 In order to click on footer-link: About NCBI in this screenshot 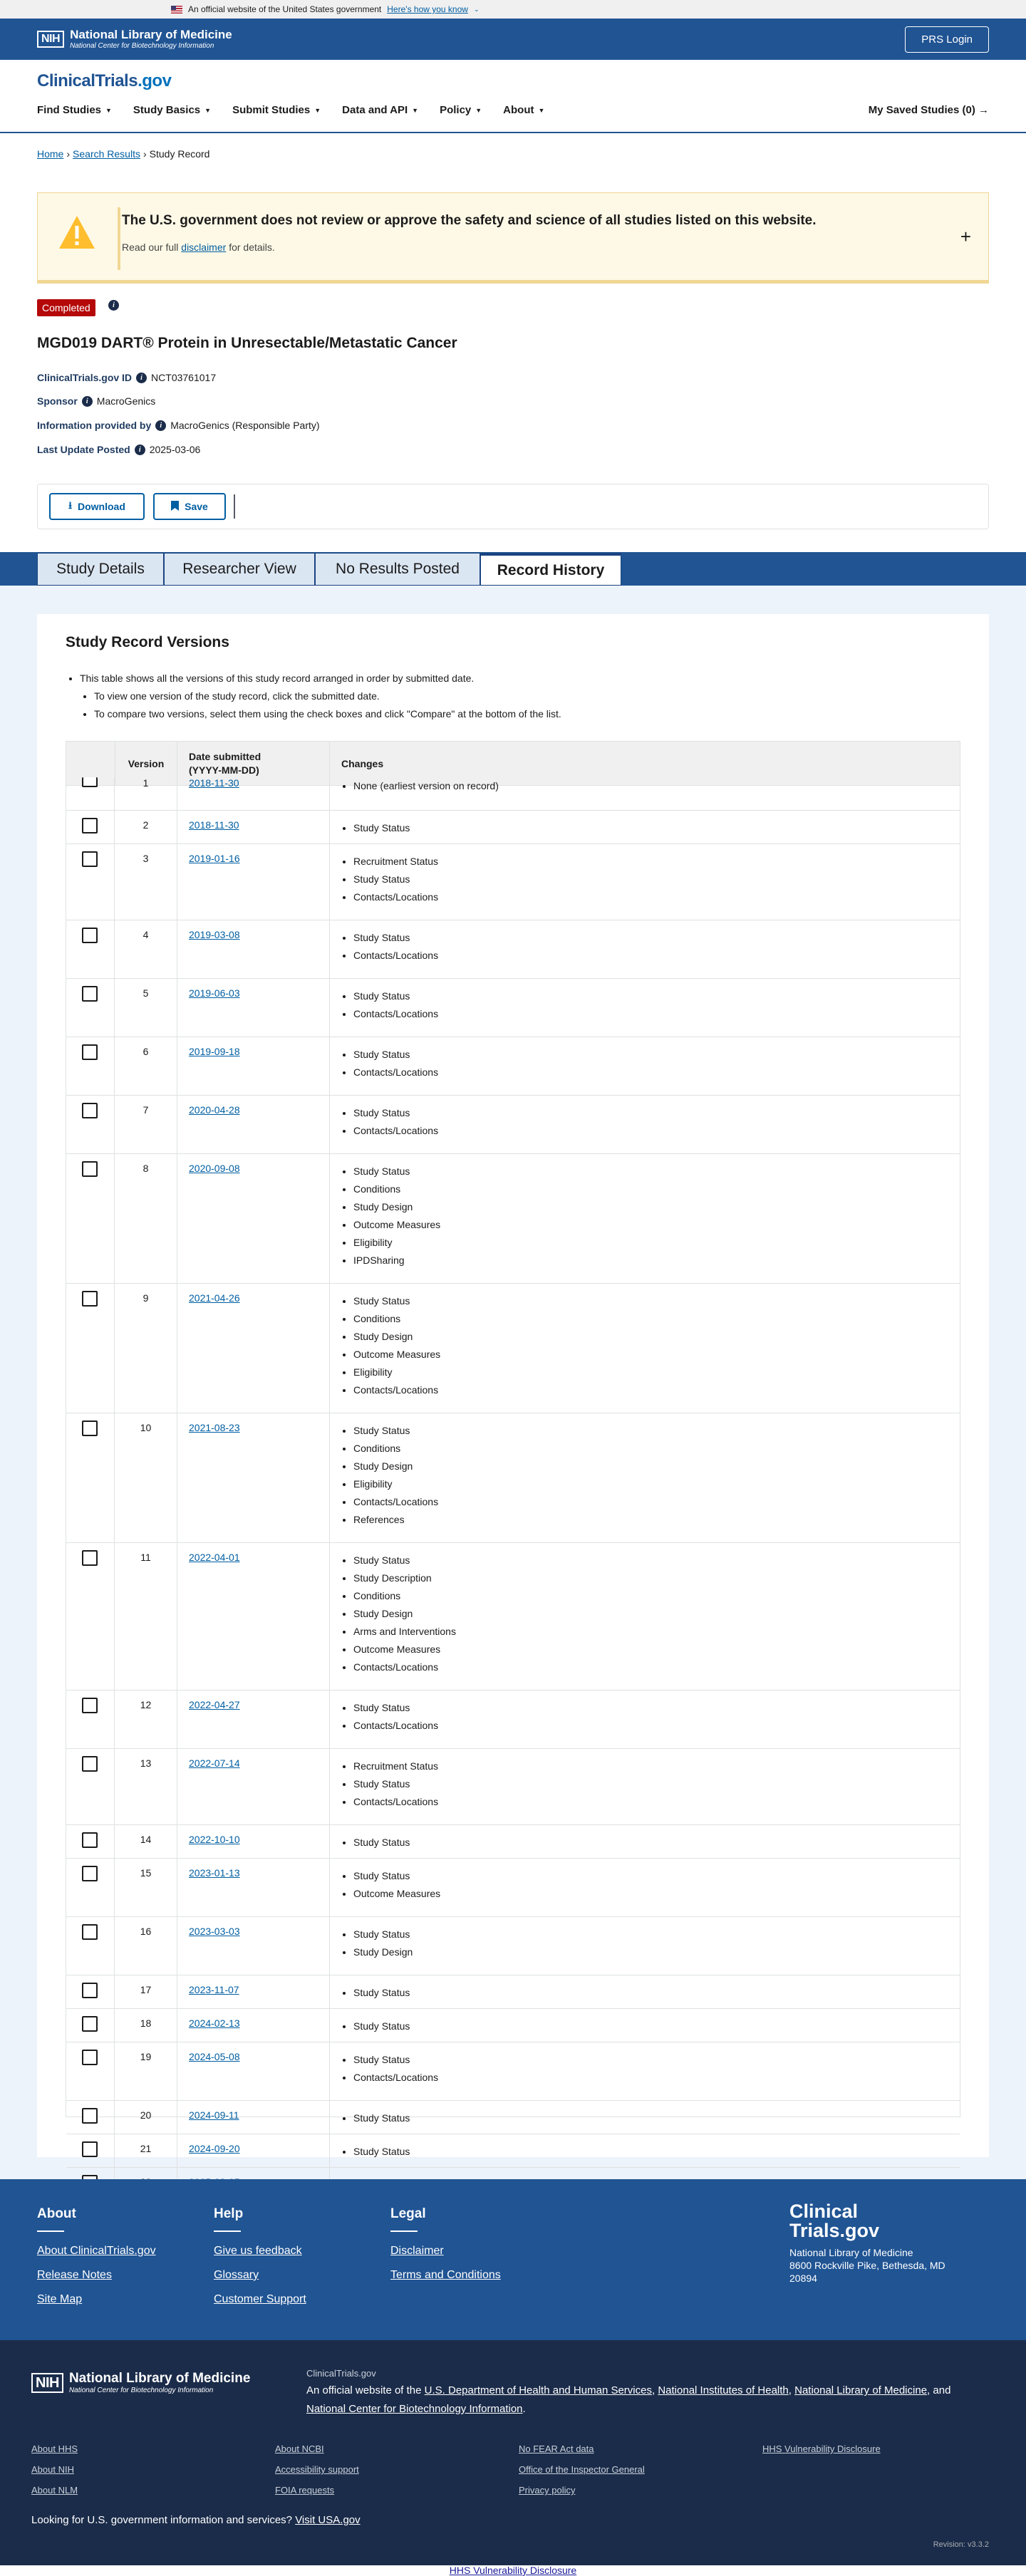, I will do `click(317, 2449)`.